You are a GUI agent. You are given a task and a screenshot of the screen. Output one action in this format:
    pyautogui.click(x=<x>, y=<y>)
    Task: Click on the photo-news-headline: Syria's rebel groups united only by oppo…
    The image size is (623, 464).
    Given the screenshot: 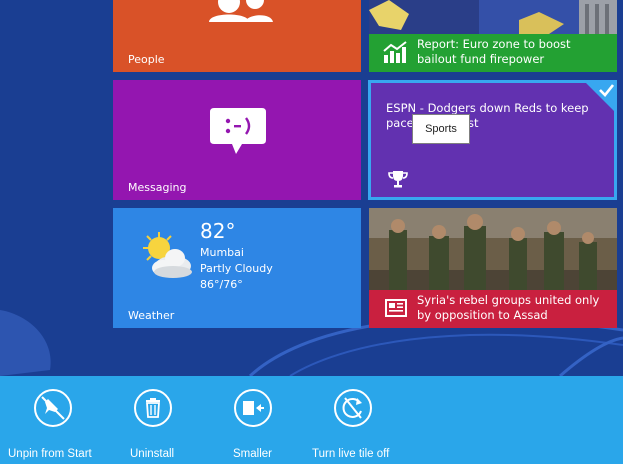 What is the action you would take?
    pyautogui.click(x=508, y=307)
    